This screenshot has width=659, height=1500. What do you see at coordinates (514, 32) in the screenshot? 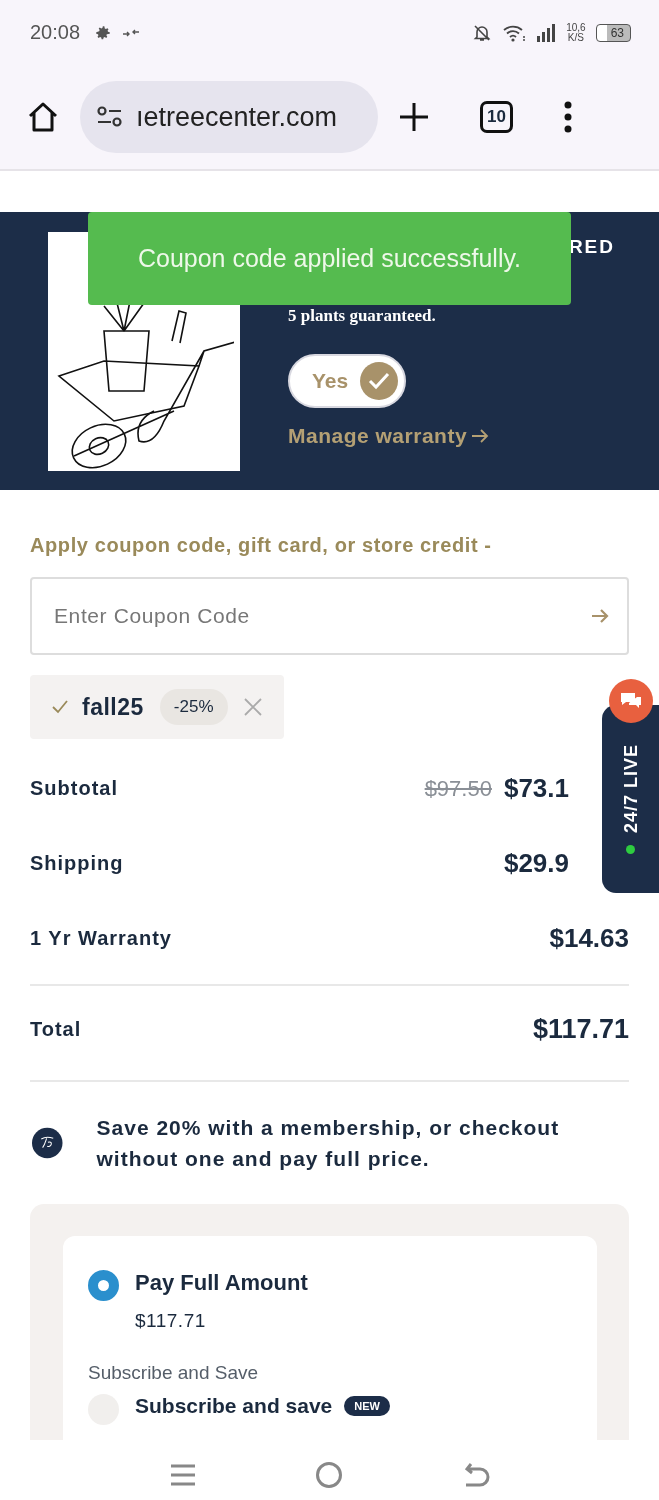
I see `wifi-icon` at bounding box center [514, 32].